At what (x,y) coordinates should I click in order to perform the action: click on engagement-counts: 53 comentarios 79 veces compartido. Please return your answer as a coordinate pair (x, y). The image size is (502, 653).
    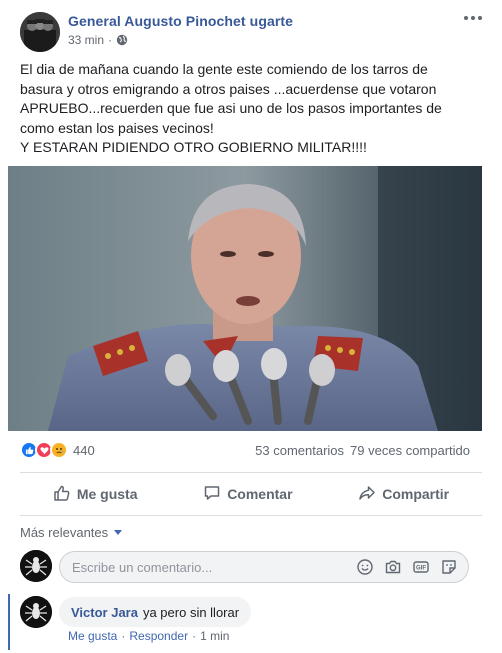
    Looking at the image, I should click on (362, 450).